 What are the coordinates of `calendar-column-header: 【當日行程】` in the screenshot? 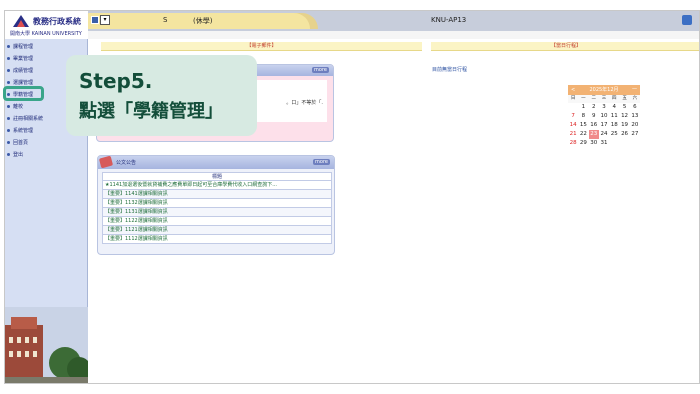 It's located at (565, 46).